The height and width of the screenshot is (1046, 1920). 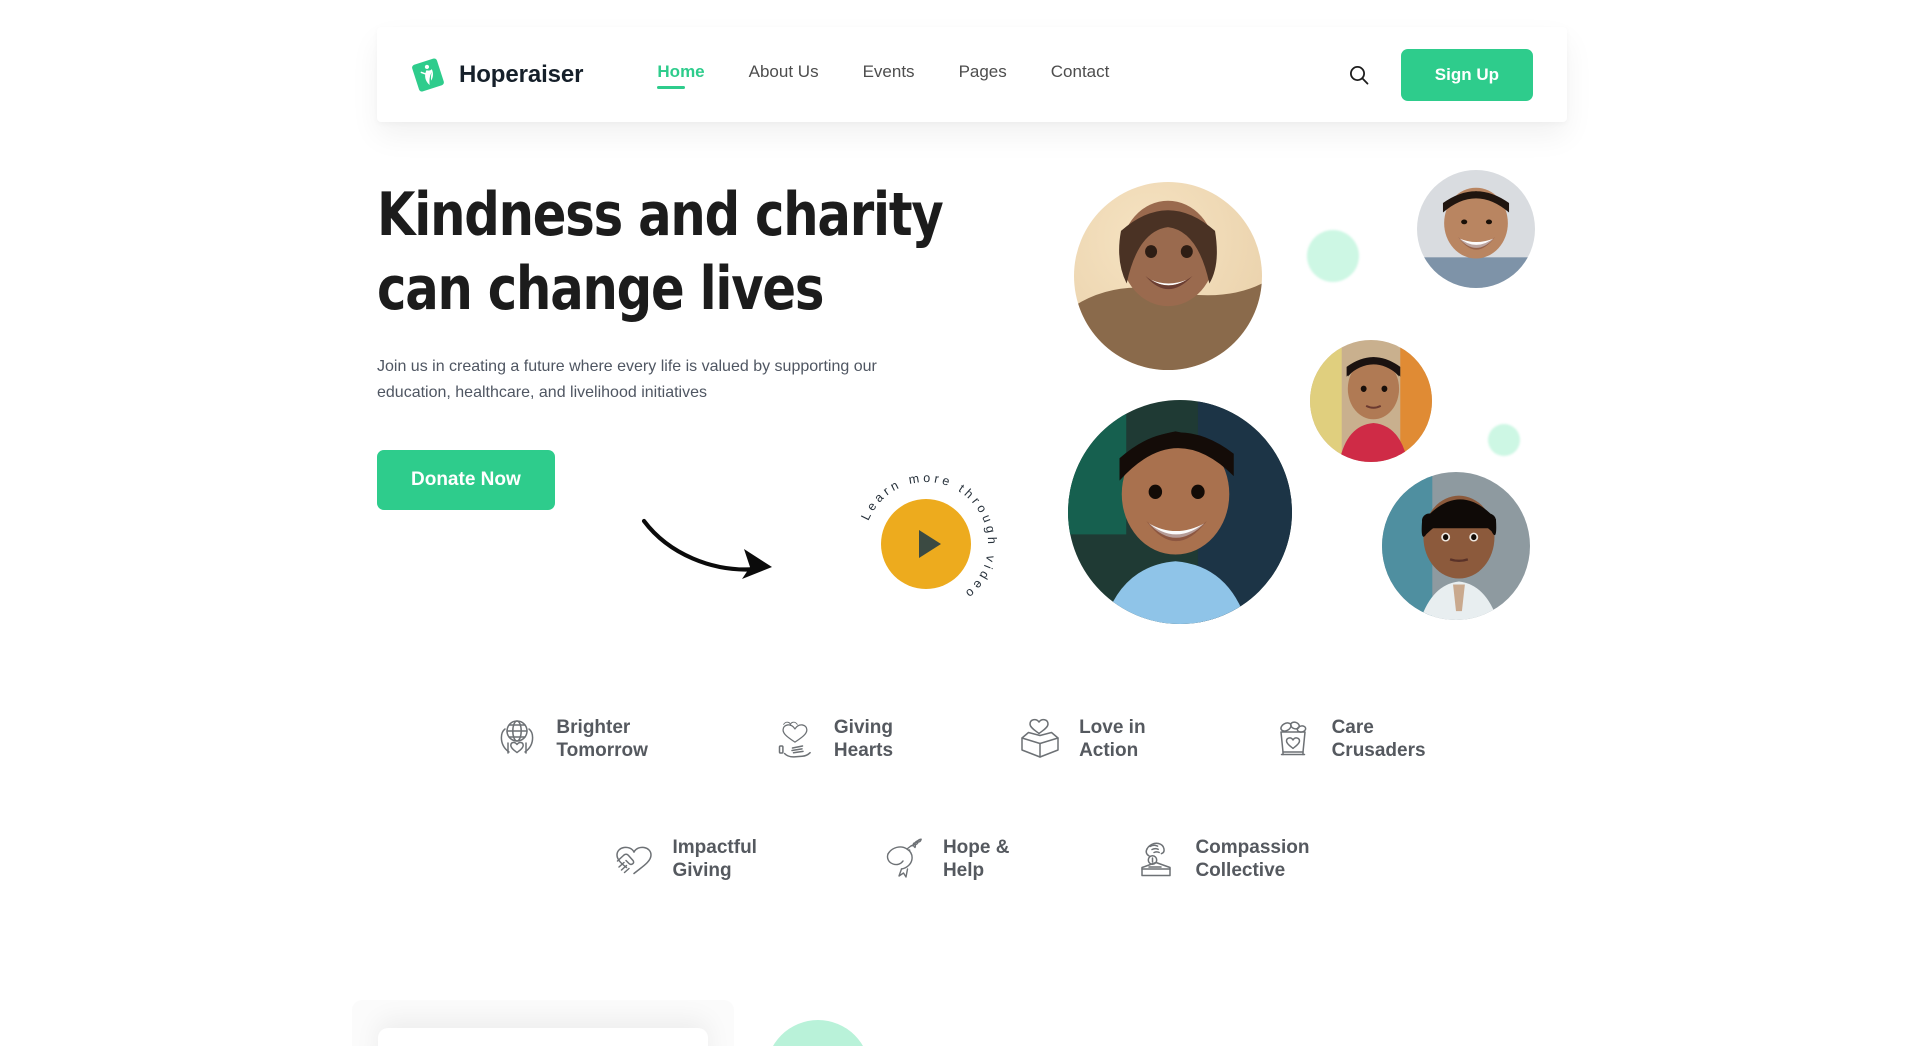 What do you see at coordinates (818, 1033) in the screenshot?
I see `next-section-decor-circle` at bounding box center [818, 1033].